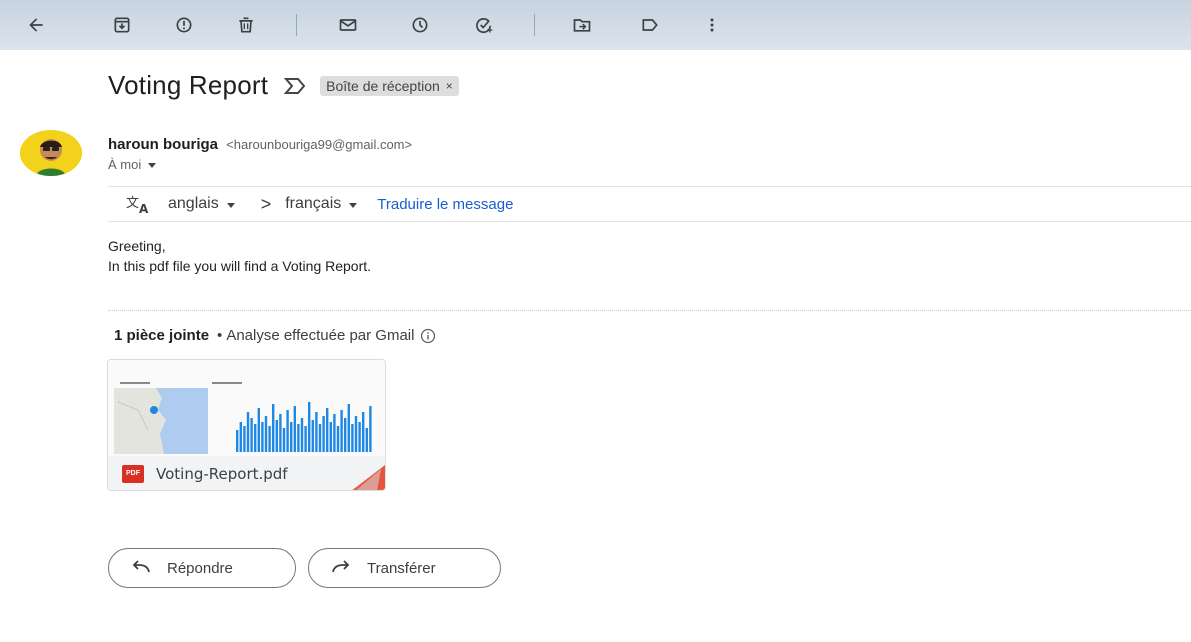 This screenshot has width=1191, height=642. I want to click on source-language-select: anglais, so click(201, 204).